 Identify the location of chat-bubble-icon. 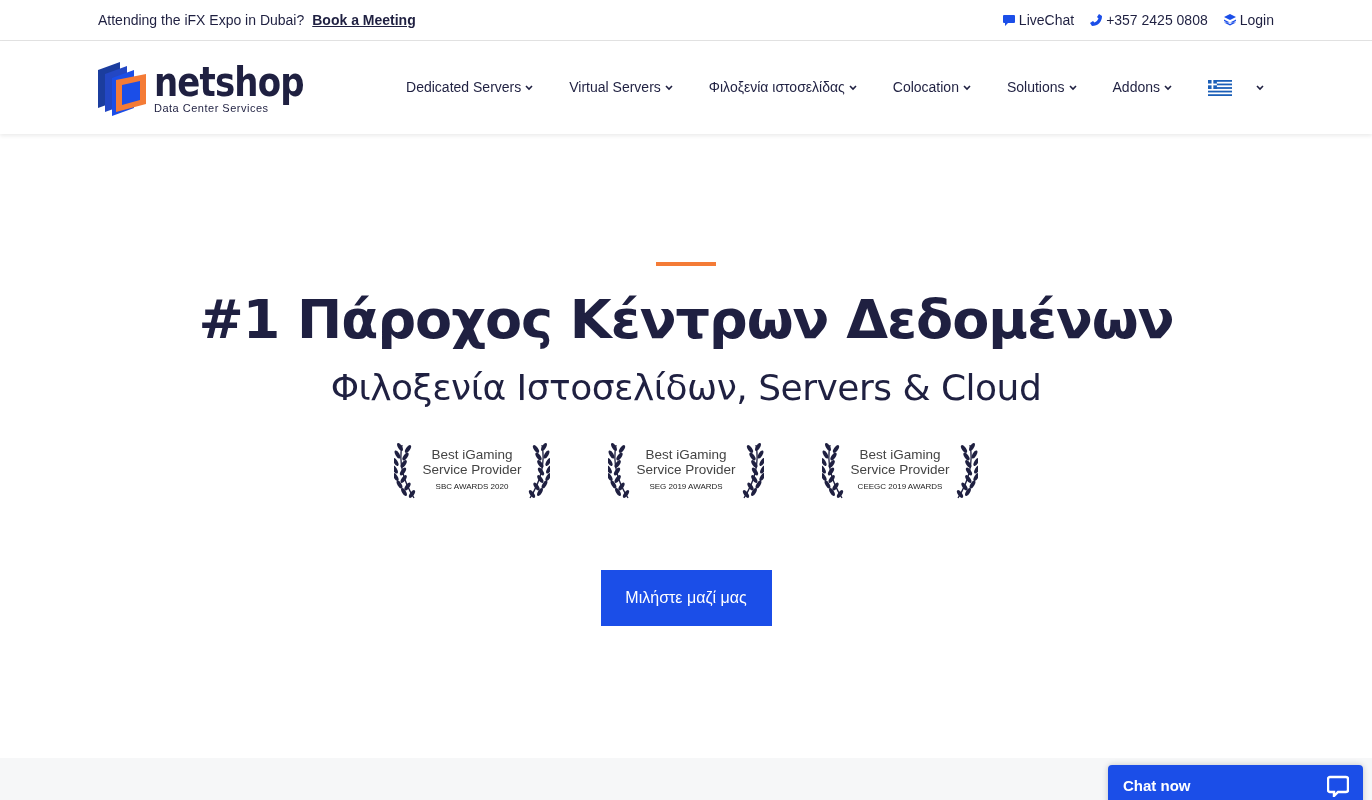
(1338, 786).